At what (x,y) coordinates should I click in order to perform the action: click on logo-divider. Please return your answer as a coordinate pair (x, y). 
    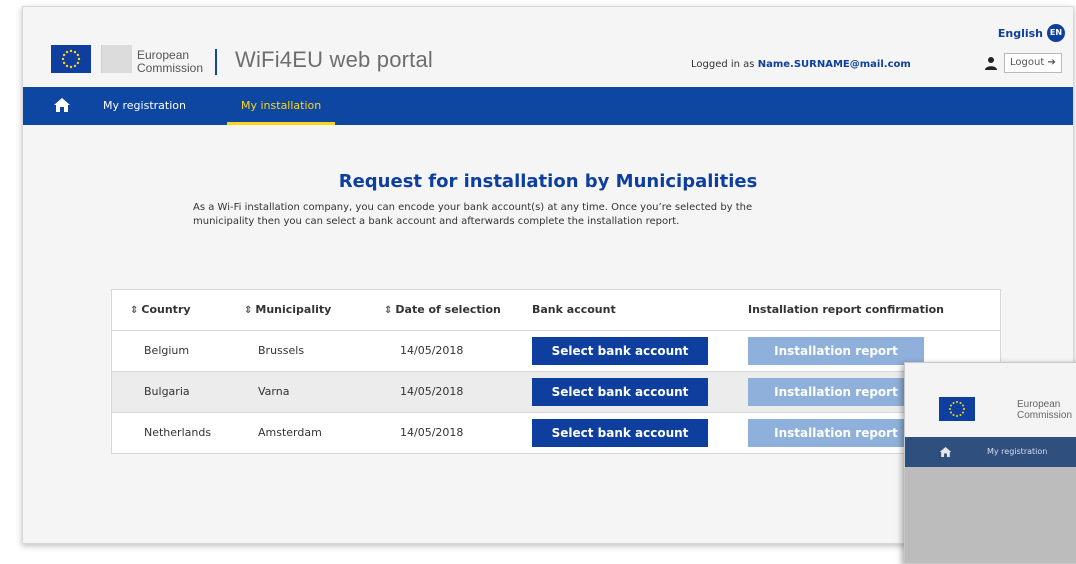
    Looking at the image, I should click on (216, 62).